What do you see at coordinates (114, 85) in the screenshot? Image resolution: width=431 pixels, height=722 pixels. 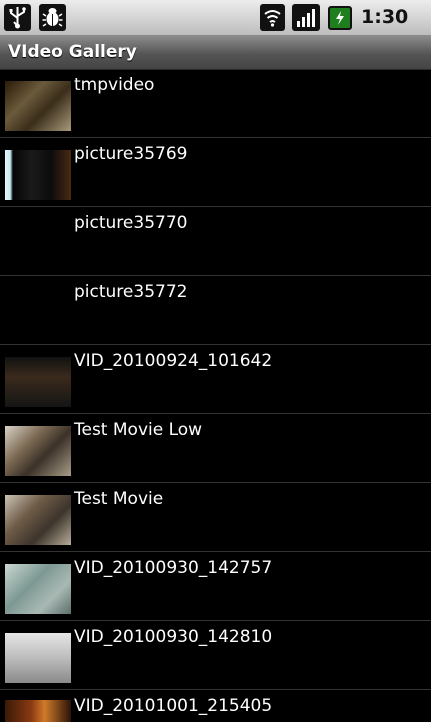 I see `video-title: tmpvideo` at bounding box center [114, 85].